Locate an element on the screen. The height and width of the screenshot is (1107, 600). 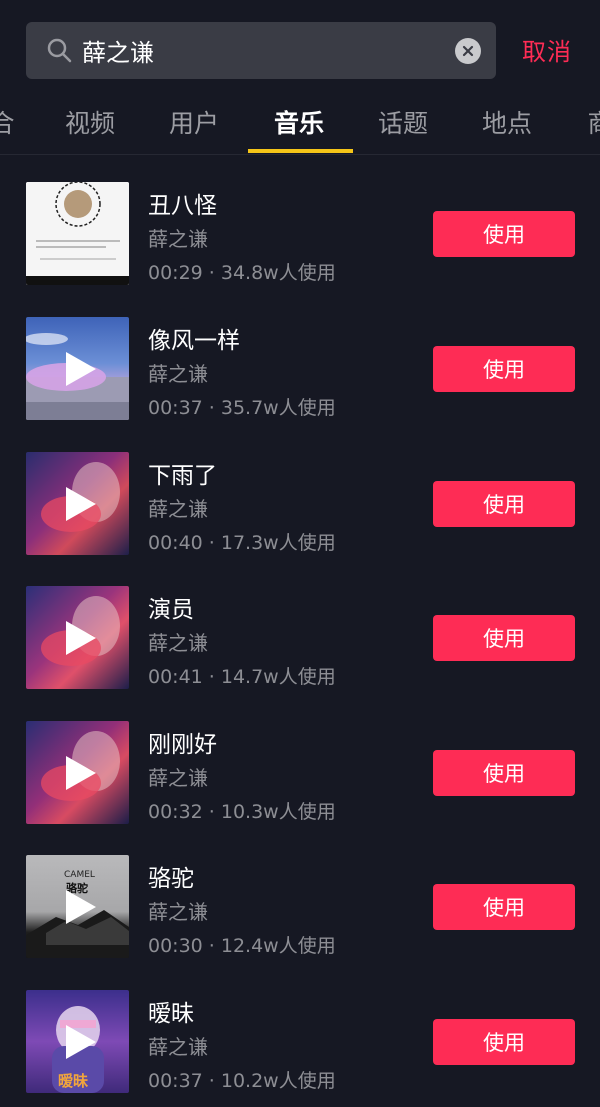
search-category-tabs: 合 视频 用户 音乐 话题 地点 商 is located at coordinates (300, 122).